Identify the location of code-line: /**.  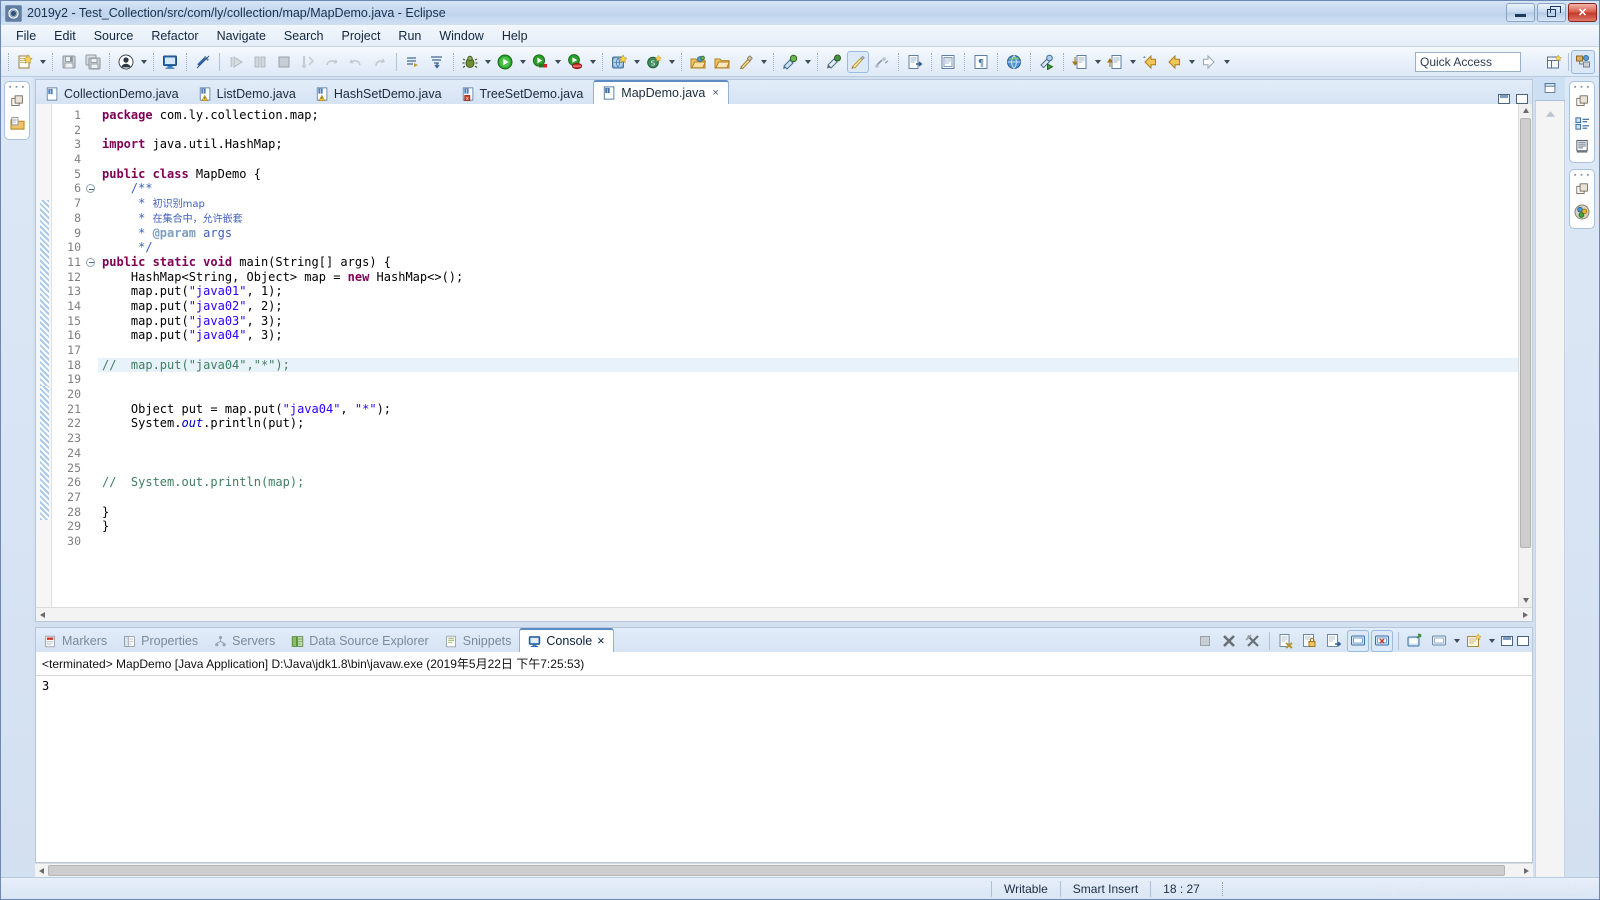
(808, 188).